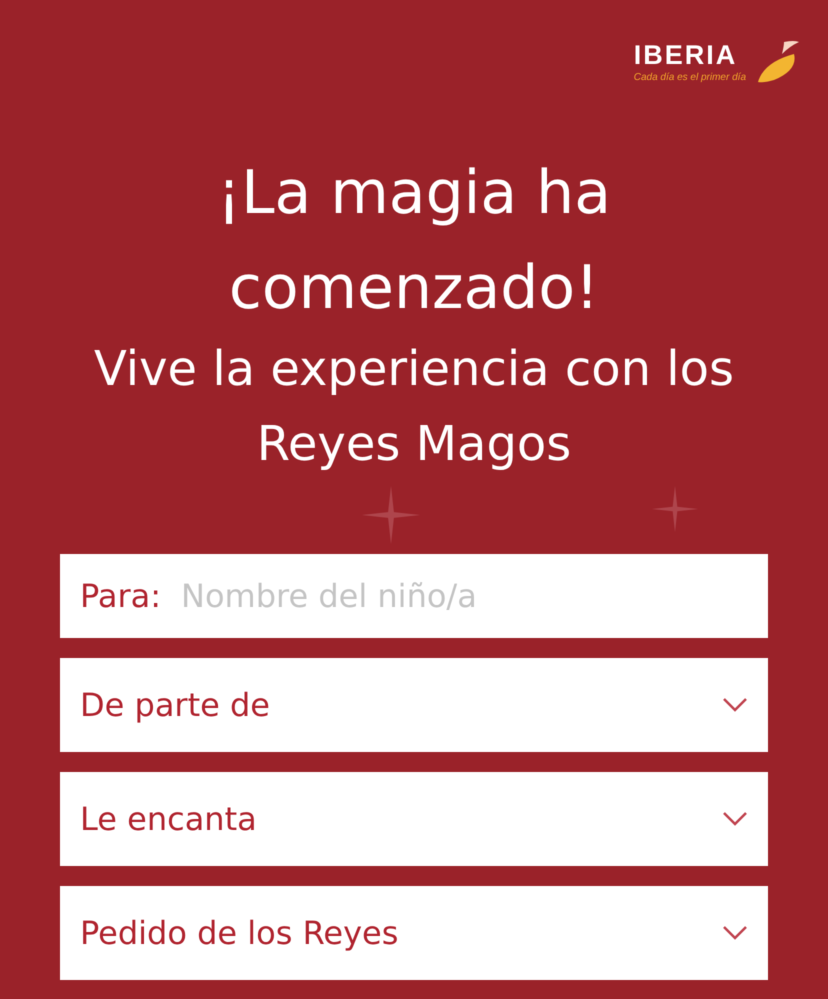  What do you see at coordinates (686, 55) in the screenshot?
I see `brand-name: IBERIA` at bounding box center [686, 55].